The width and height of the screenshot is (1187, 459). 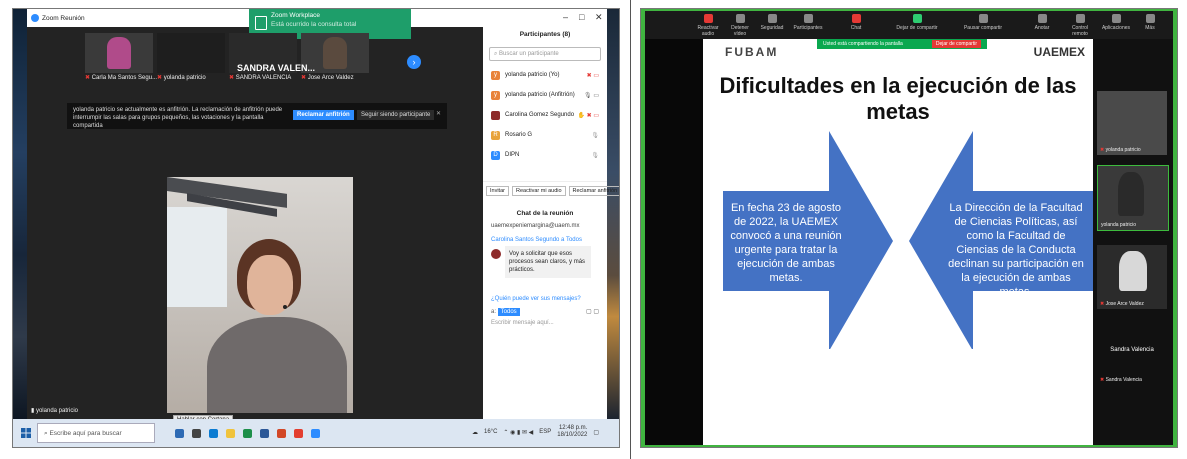 I want to click on muted-mic-icon: ✖ ▭, so click(x=592, y=75).